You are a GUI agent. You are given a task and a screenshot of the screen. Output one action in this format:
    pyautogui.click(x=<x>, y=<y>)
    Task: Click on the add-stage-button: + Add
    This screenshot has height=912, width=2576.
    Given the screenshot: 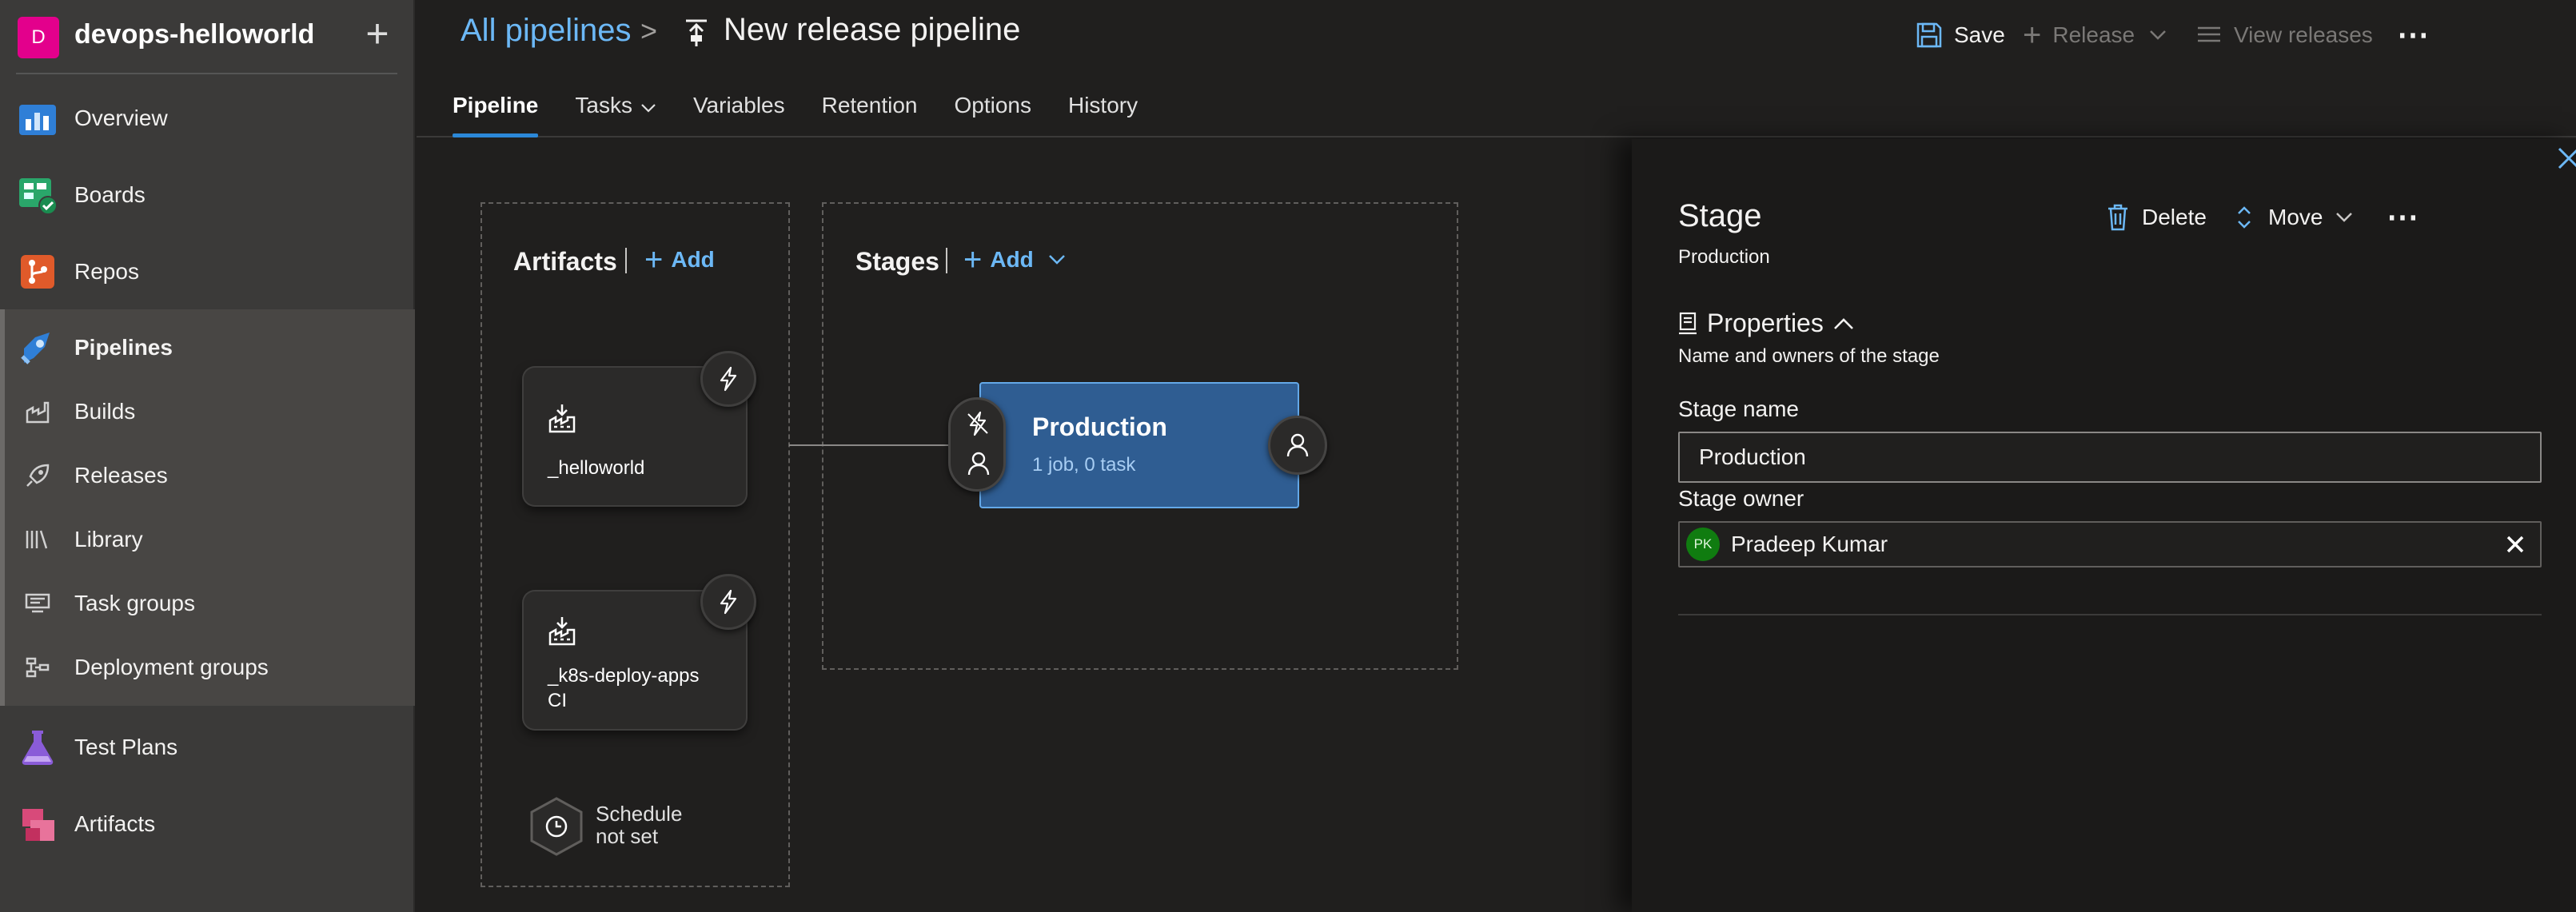 What is the action you would take?
    pyautogui.click(x=1014, y=259)
    